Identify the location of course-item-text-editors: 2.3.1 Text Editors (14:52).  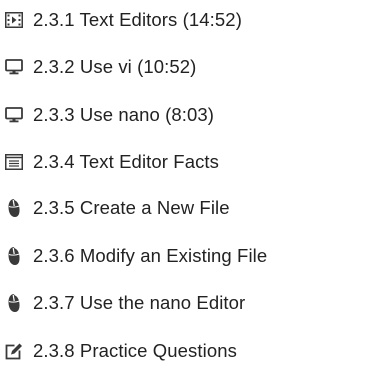
(191, 20).